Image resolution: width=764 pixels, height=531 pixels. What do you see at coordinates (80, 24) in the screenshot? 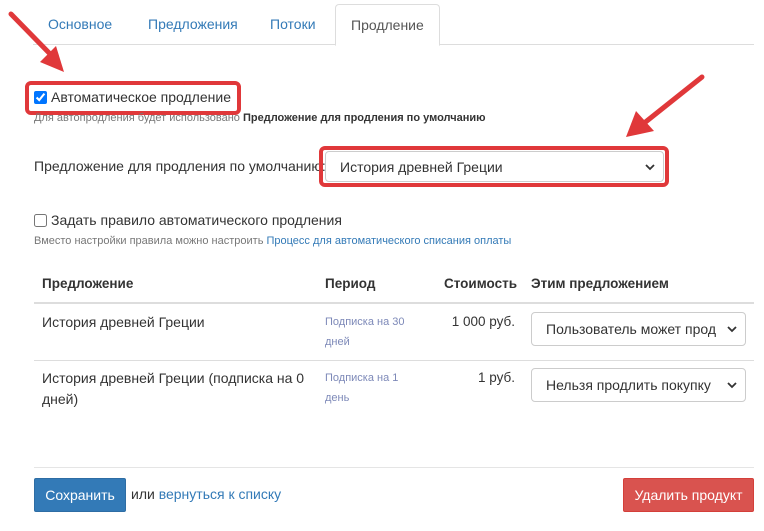
I see `tab-main: Основное` at bounding box center [80, 24].